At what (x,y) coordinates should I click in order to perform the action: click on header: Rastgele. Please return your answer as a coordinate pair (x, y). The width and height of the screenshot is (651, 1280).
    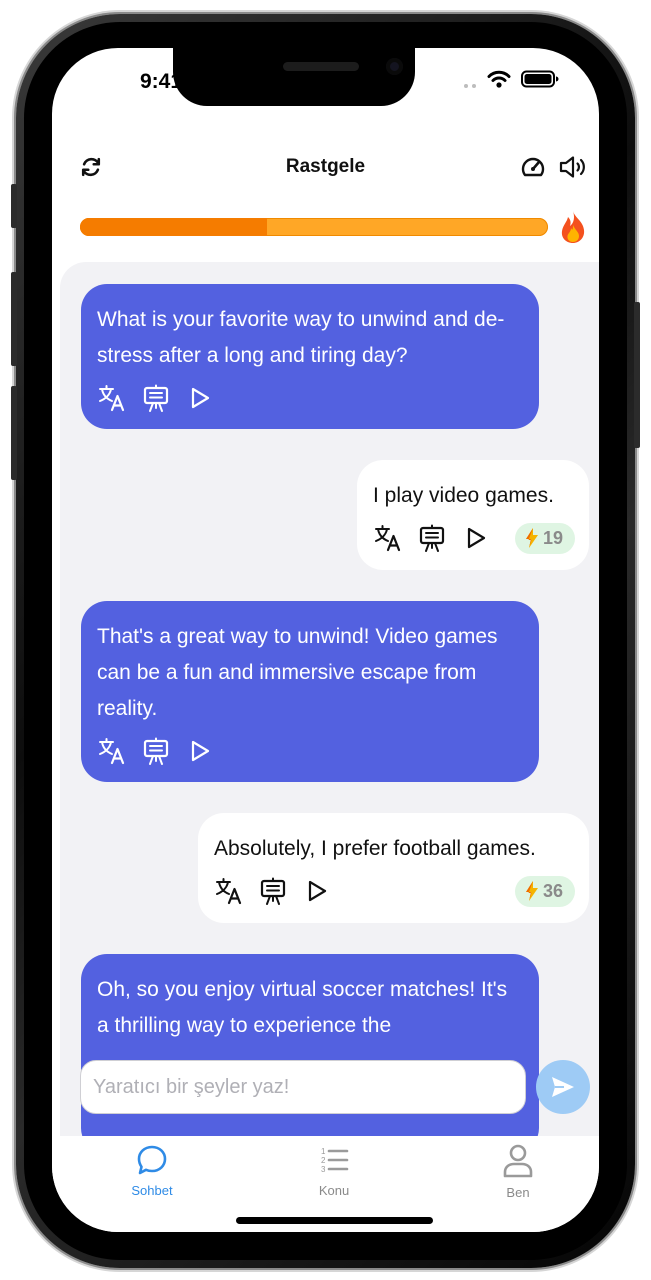
    Looking at the image, I should click on (325, 168).